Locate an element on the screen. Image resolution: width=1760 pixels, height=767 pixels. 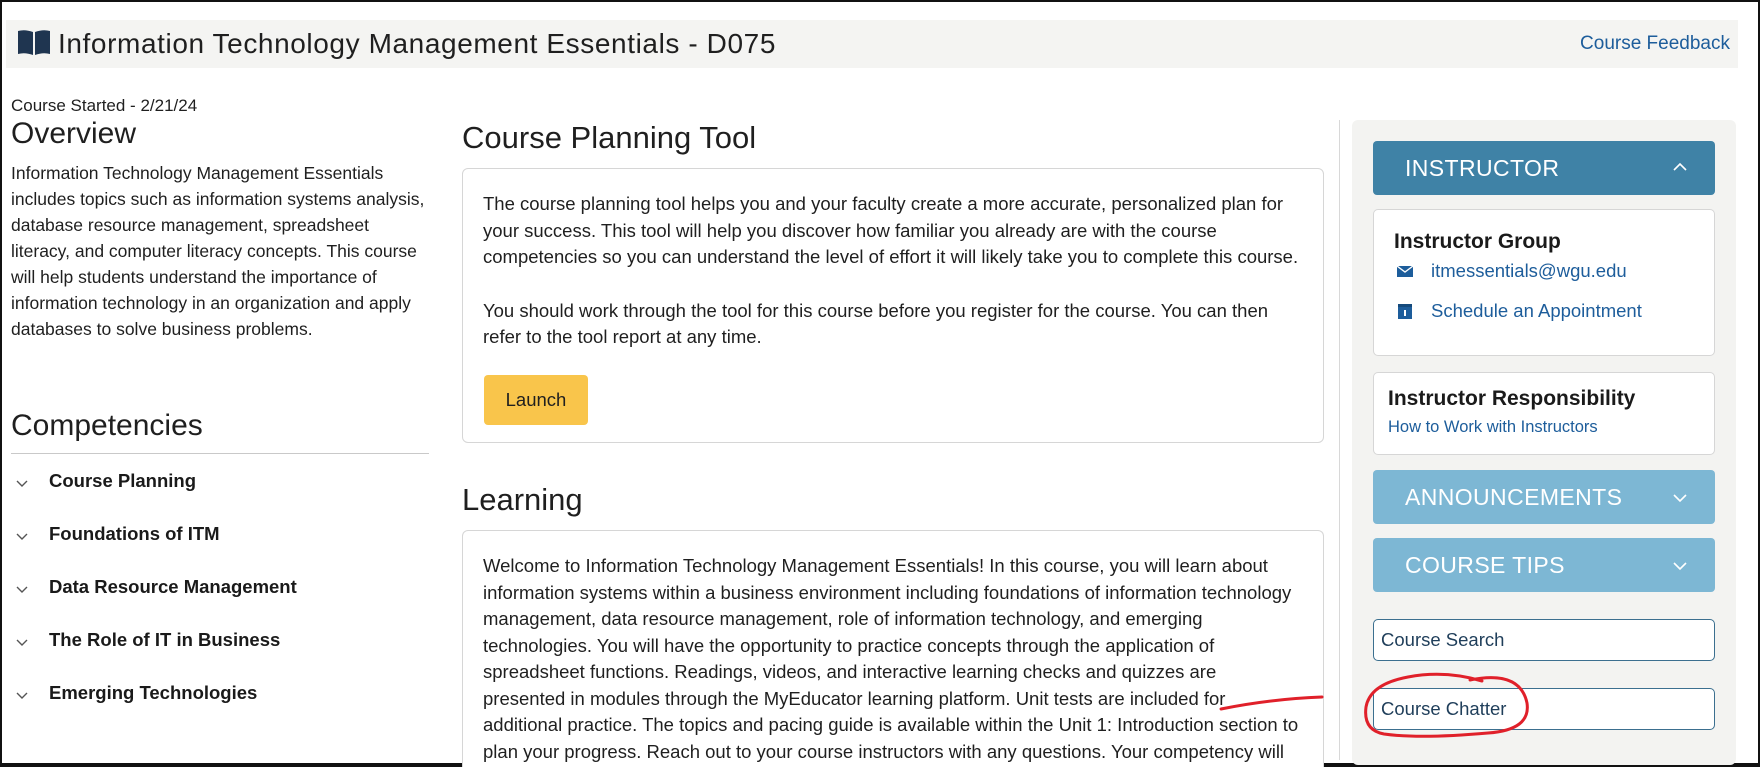
course-planning-tool-heading: Course Planning Tool is located at coordinates (609, 137).